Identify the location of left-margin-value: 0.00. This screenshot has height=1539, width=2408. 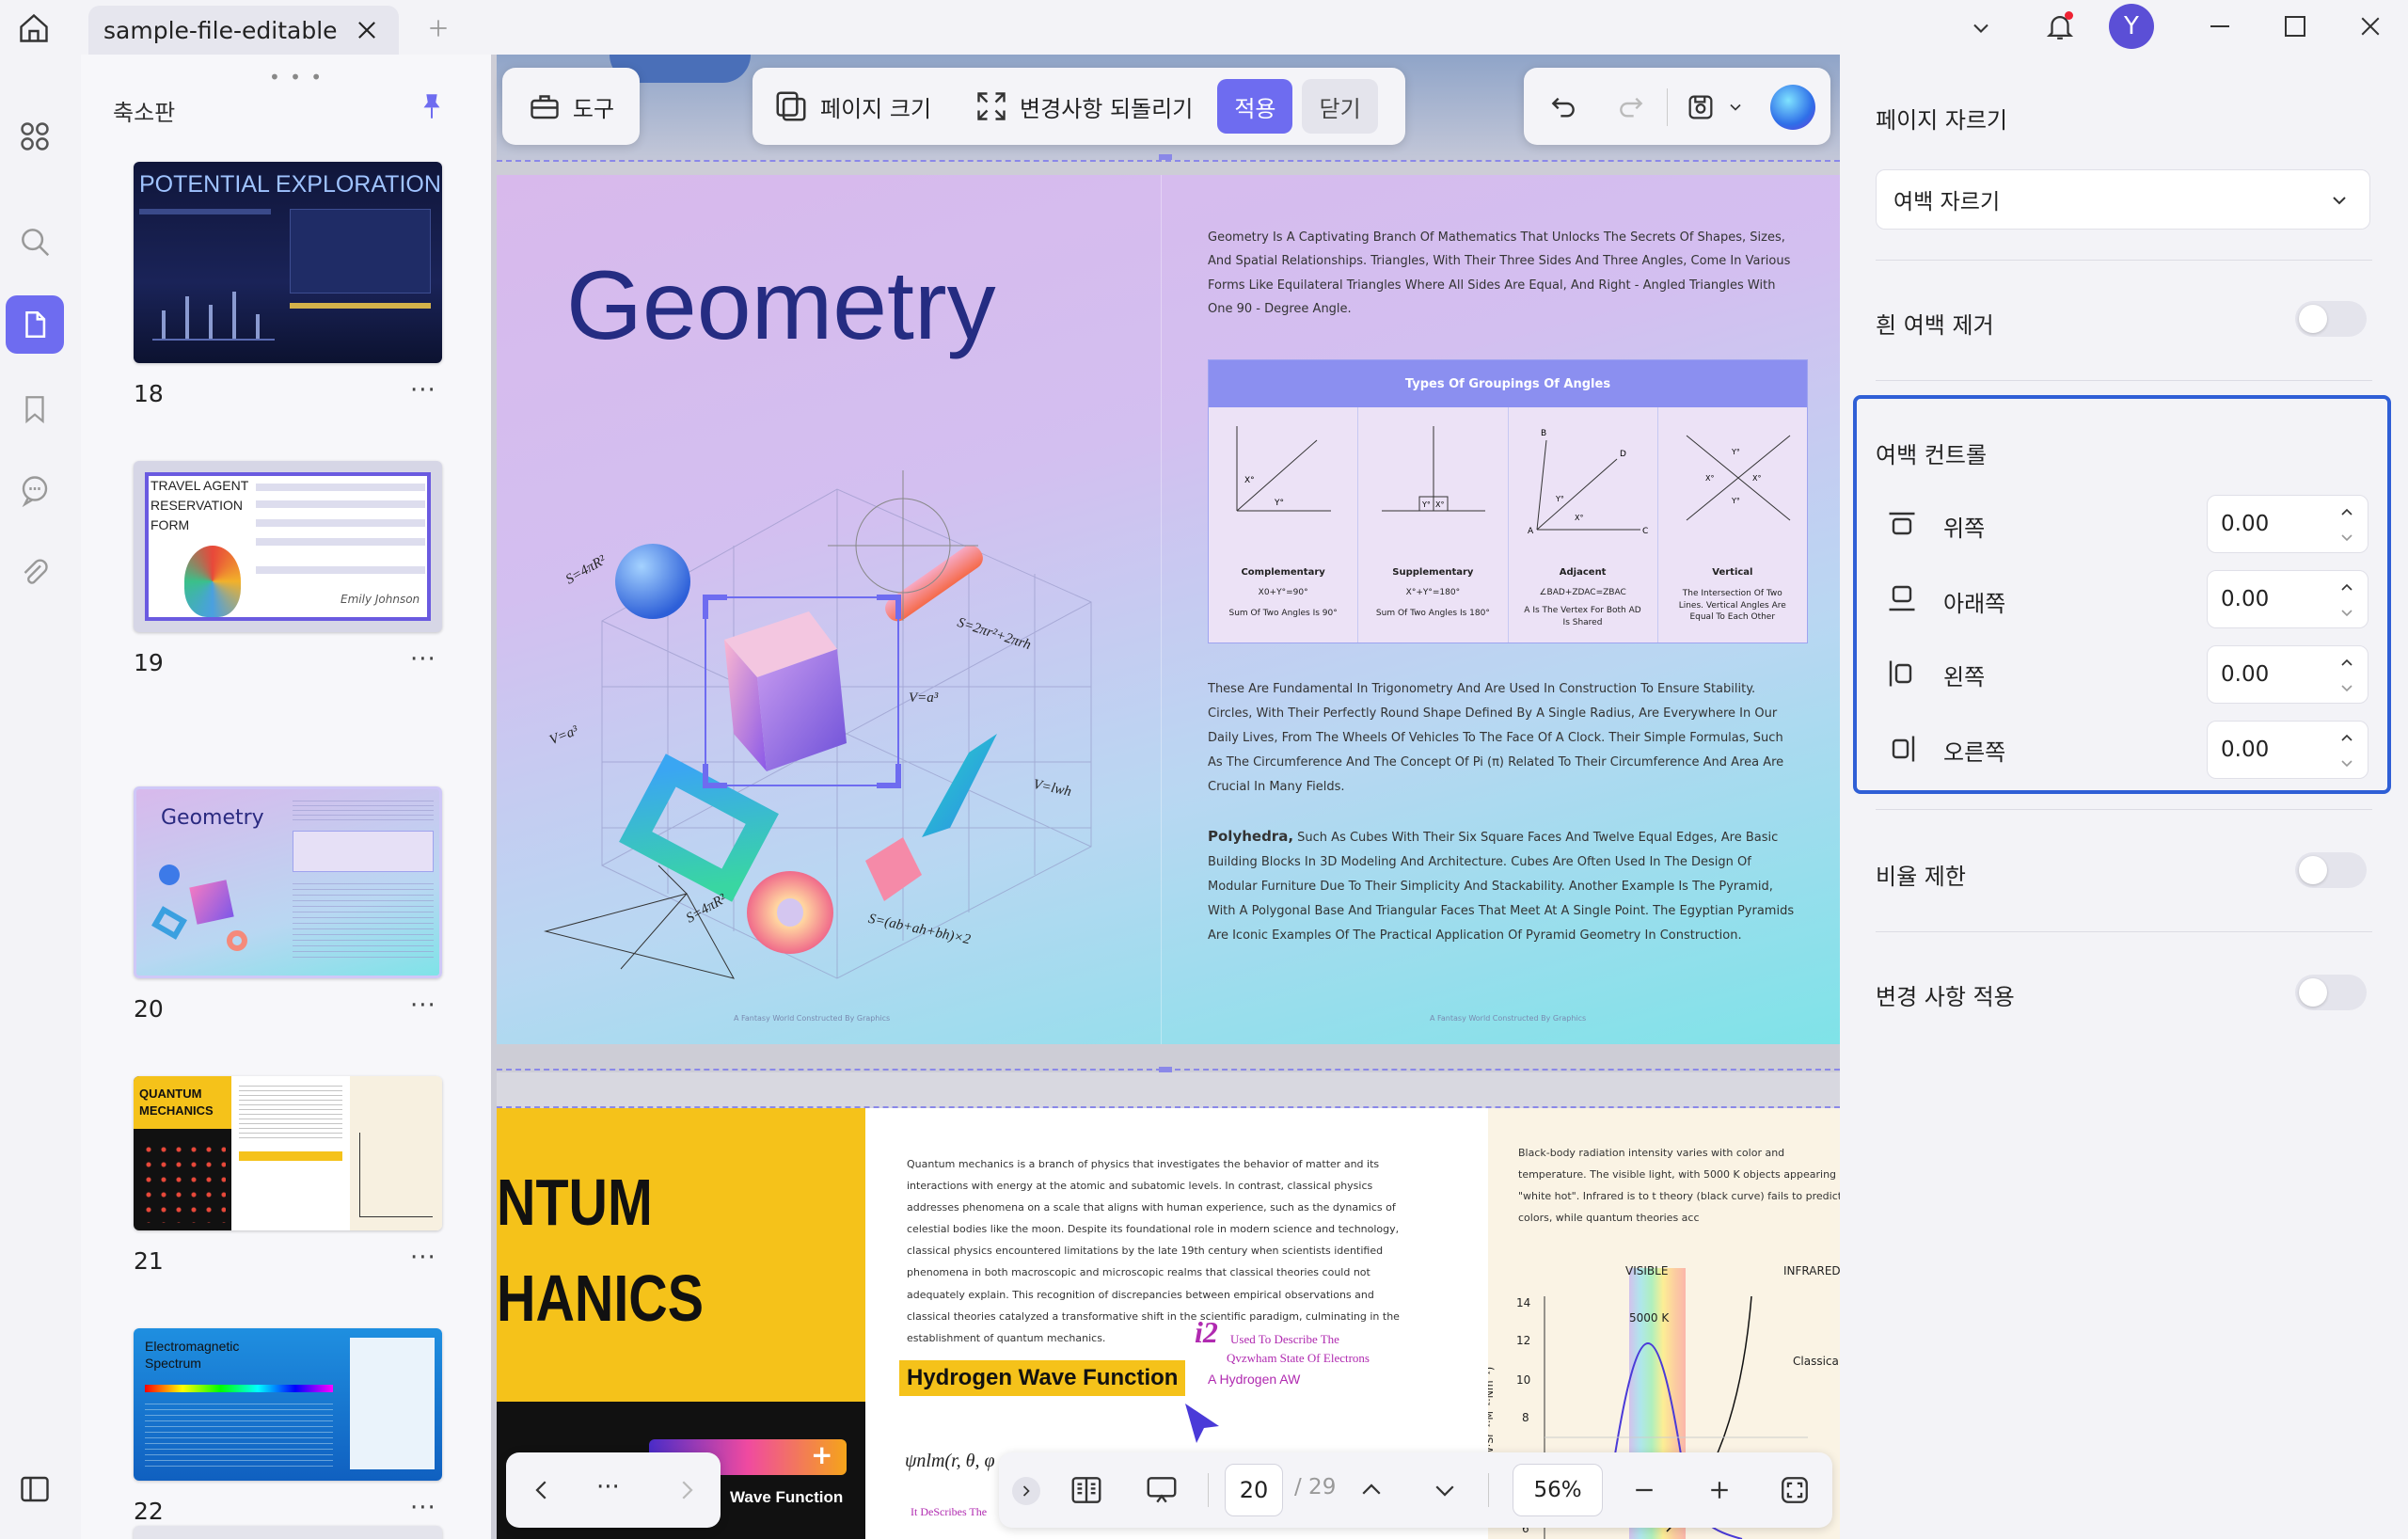
(2246, 674).